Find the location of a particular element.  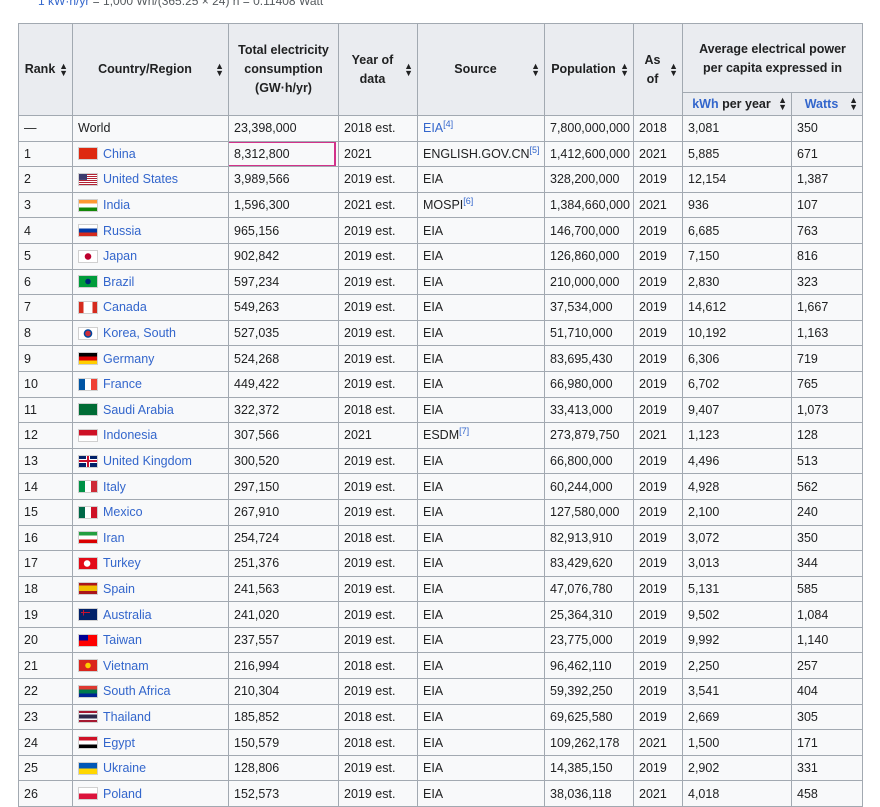

cell-as-of: 2021 is located at coordinates (658, 435).